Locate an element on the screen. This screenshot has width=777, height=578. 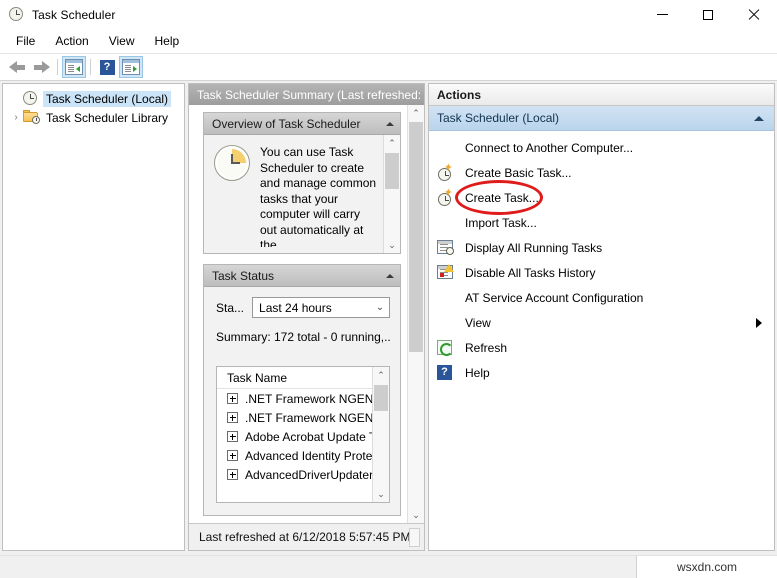
toolbar: ? is located at coordinates (388, 67).